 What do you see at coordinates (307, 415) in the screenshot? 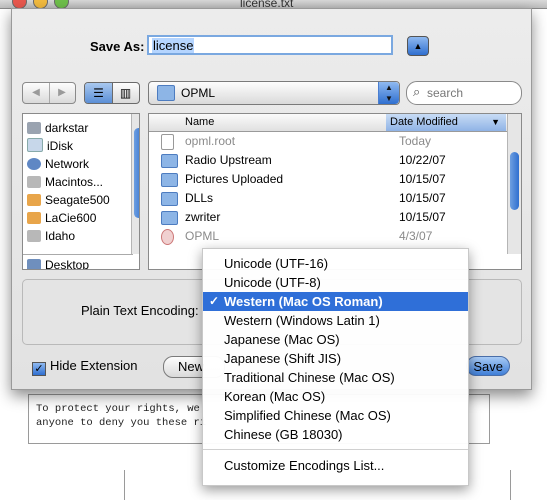
I see `menu-item-label: Simplified Chinese (Mac OS)` at bounding box center [307, 415].